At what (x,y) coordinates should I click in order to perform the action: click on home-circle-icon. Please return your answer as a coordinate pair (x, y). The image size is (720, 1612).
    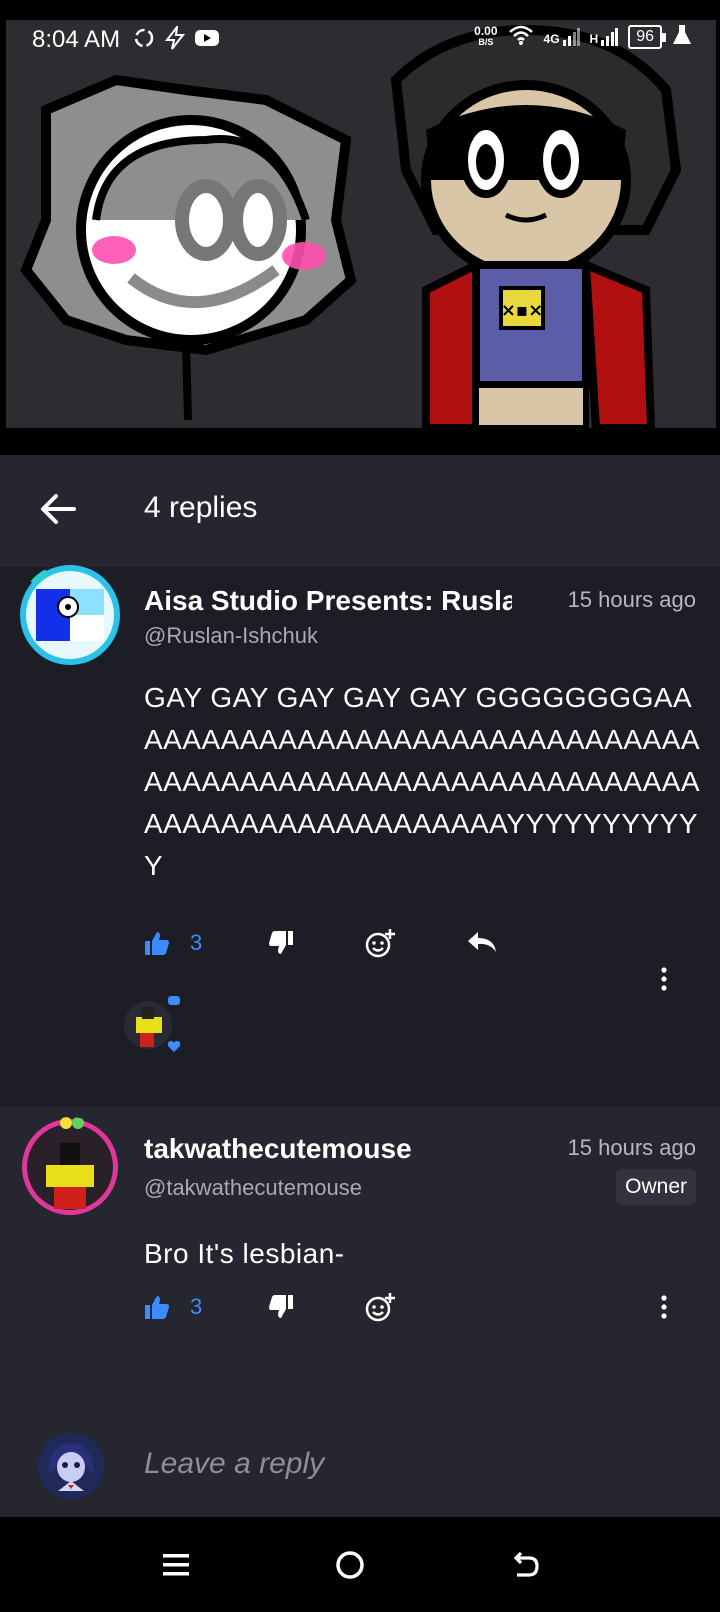
    Looking at the image, I should click on (350, 1565).